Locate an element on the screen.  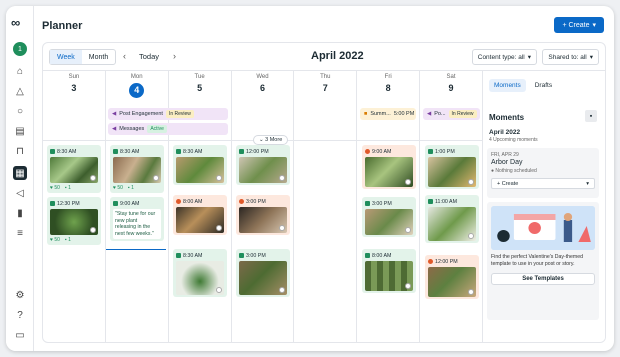
planner-icon: ▦ is located at coordinates (20, 173).